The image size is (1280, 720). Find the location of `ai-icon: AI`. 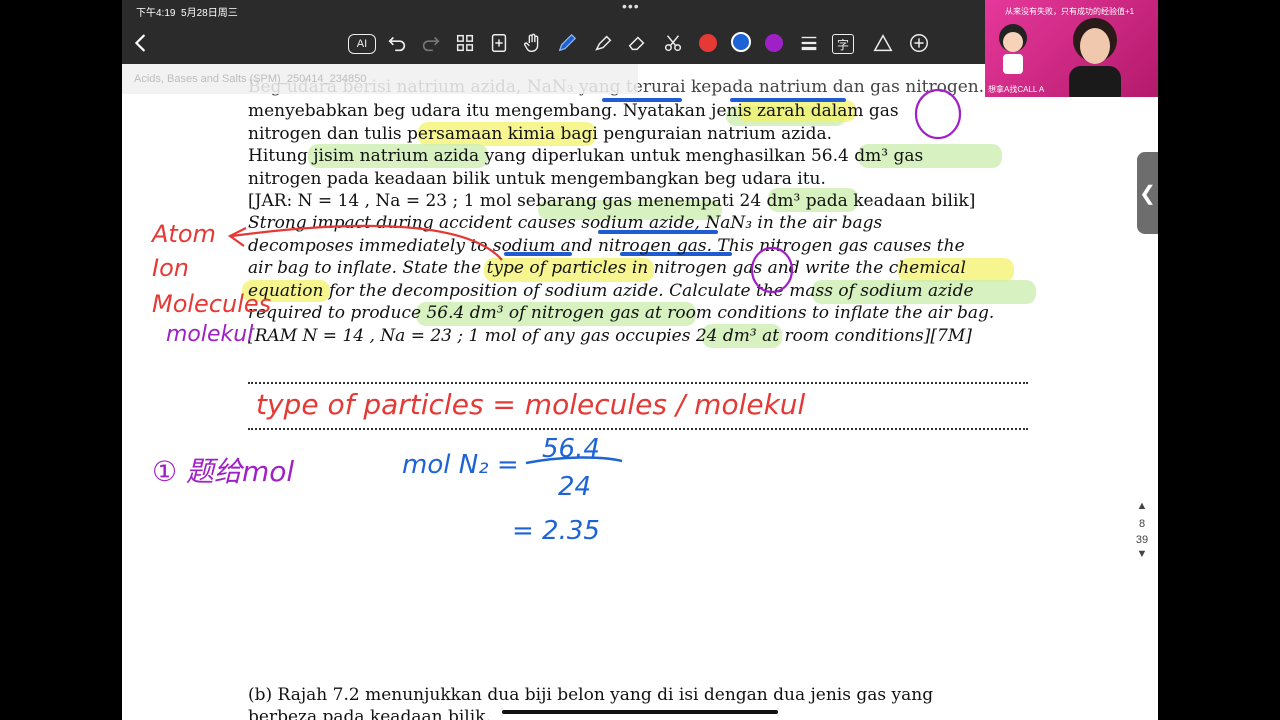

ai-icon: AI is located at coordinates (362, 44).